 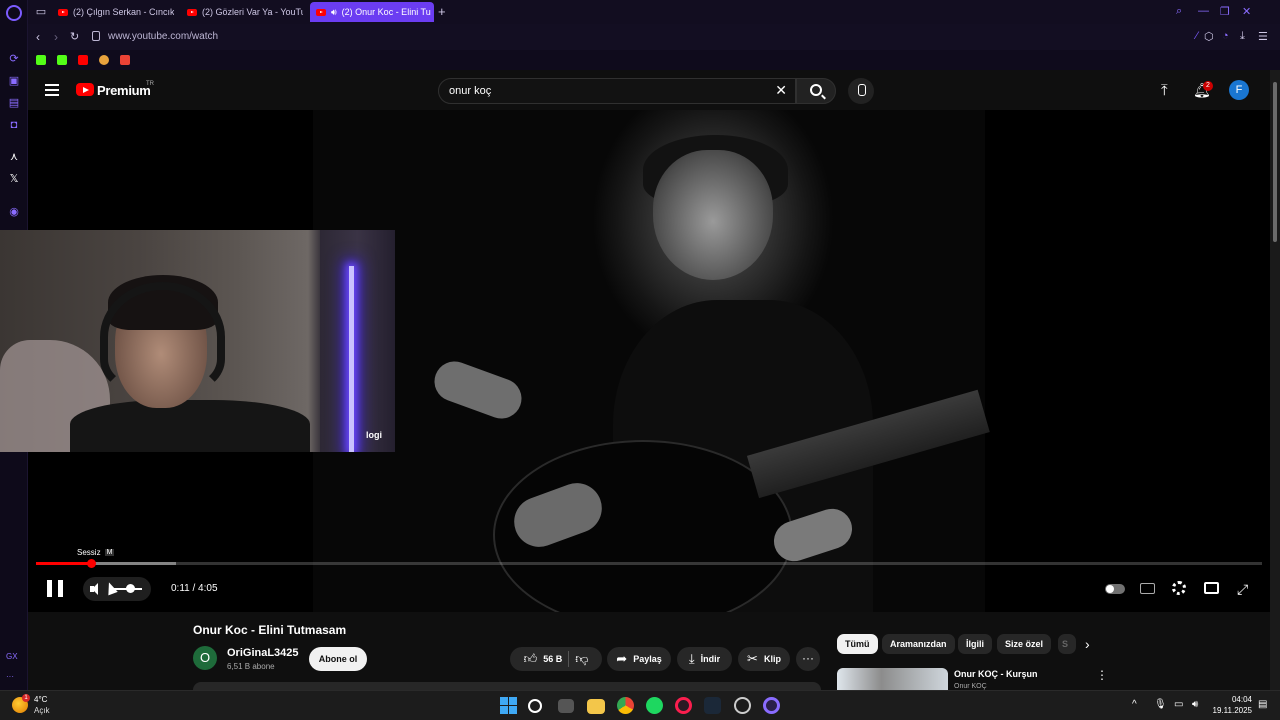 What do you see at coordinates (1232, 705) in the screenshot?
I see `system-clock: 04:04 19.11.2025` at bounding box center [1232, 705].